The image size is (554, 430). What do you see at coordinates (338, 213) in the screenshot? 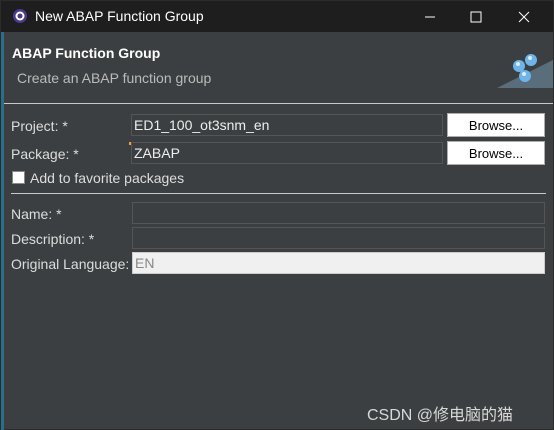
I see `name-field` at bounding box center [338, 213].